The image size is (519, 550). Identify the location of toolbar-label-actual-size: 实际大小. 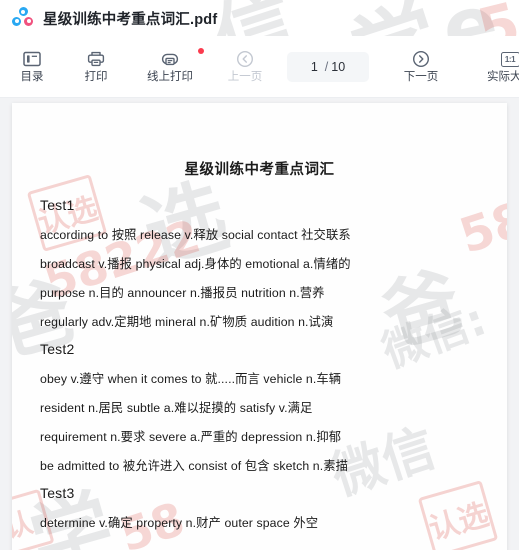
(503, 77).